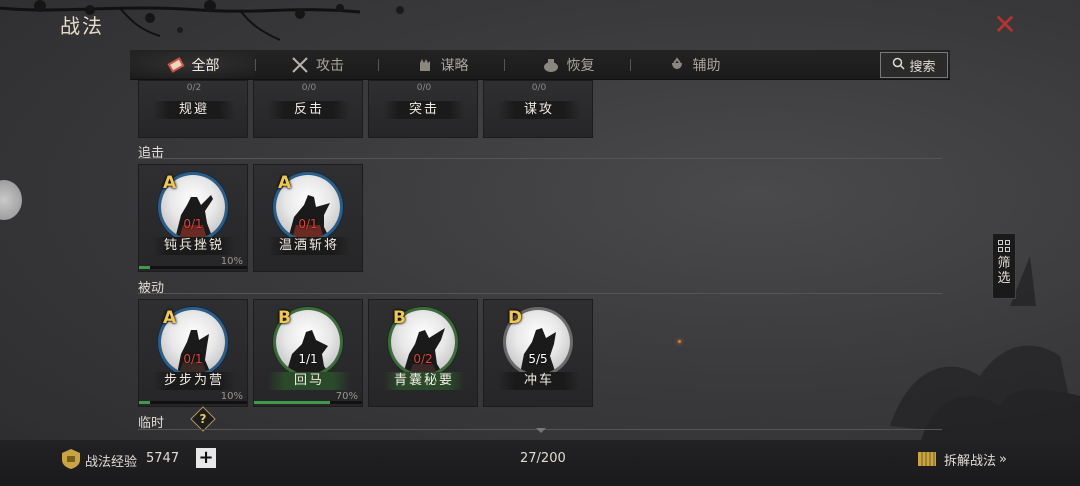  I want to click on bamboo-scroll-icon, so click(927, 459).